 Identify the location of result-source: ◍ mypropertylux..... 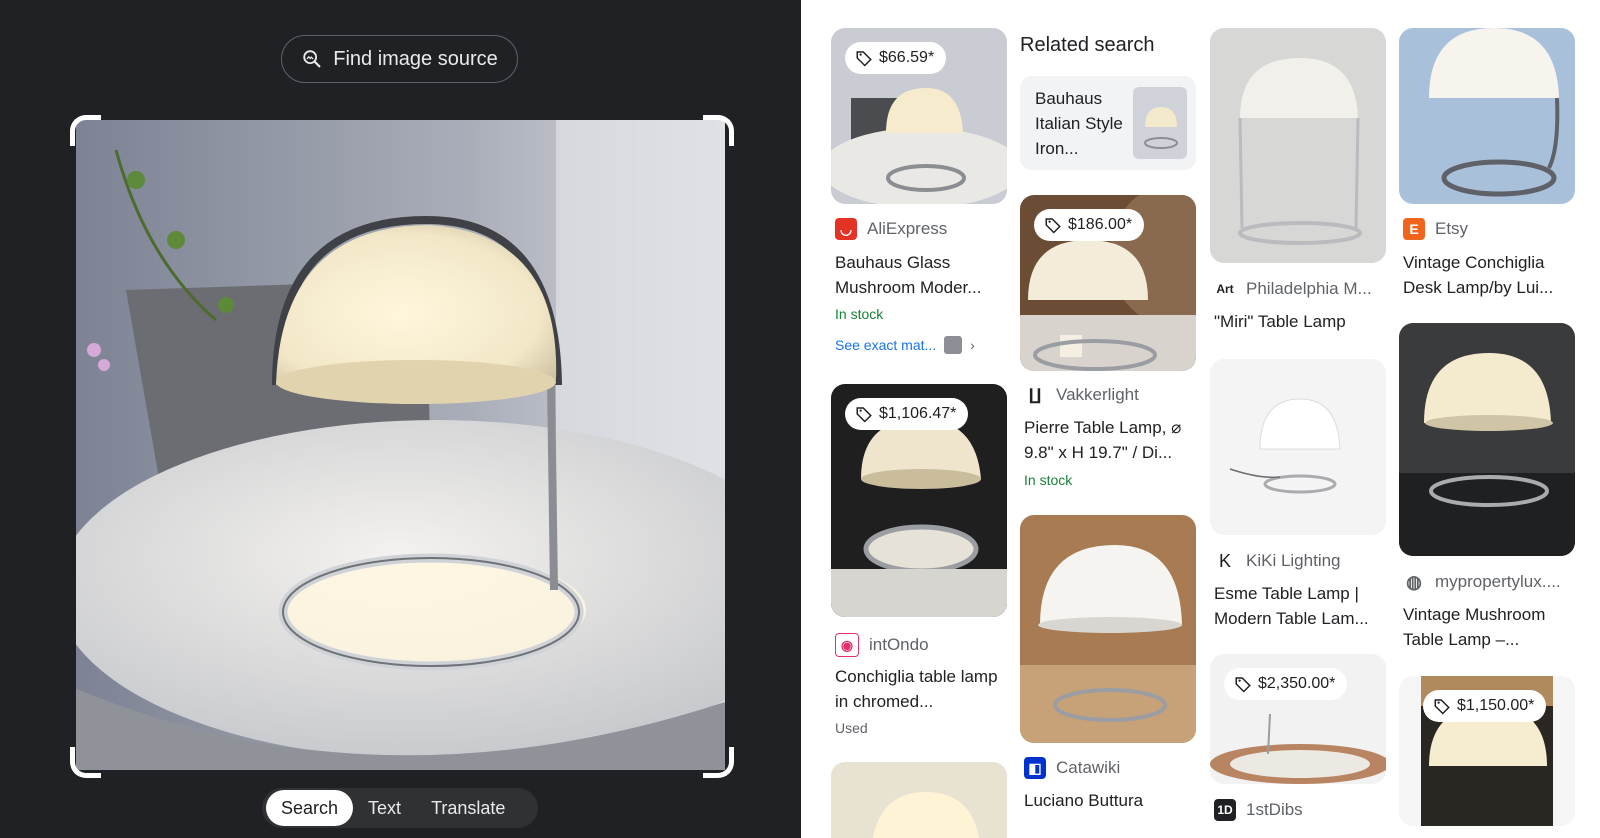
(1482, 582).